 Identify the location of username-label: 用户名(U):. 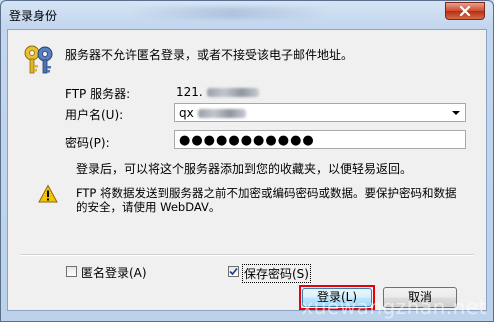
(94, 115).